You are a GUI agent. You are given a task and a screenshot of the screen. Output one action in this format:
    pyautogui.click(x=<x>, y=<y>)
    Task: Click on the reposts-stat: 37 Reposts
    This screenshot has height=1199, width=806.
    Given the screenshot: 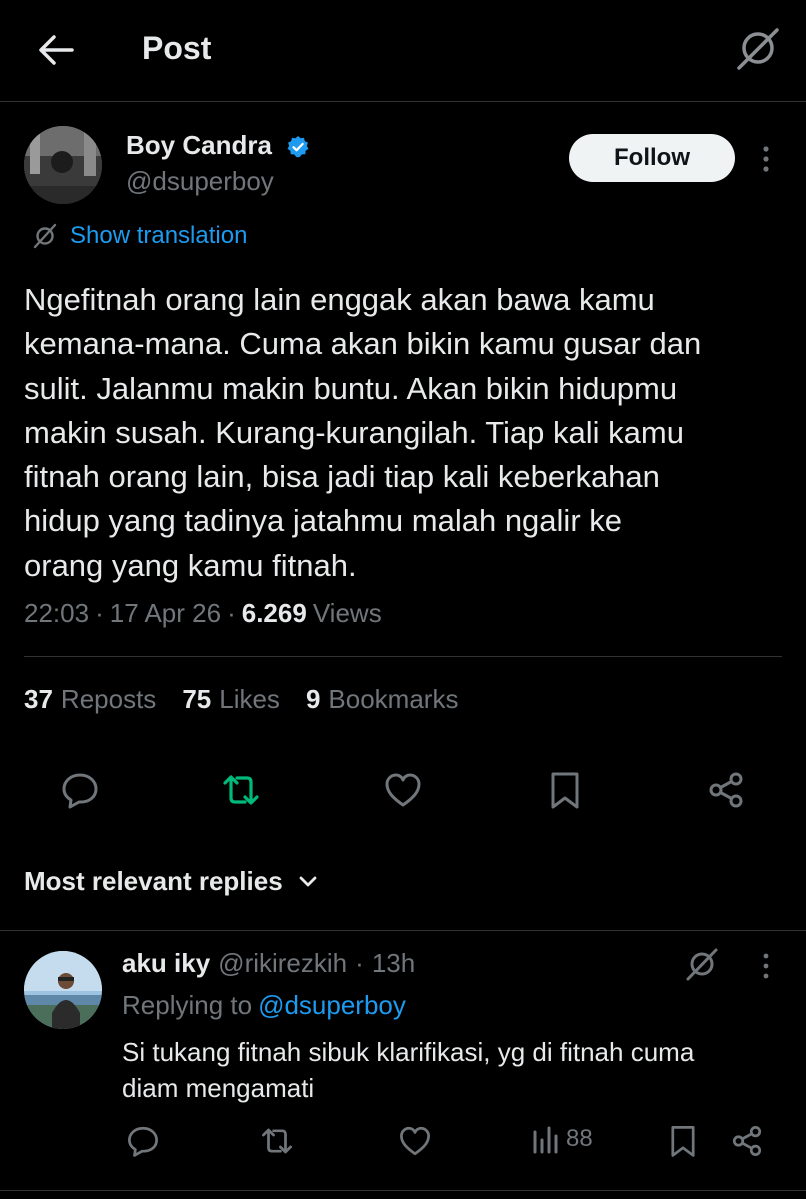 What is the action you would take?
    pyautogui.click(x=90, y=699)
    